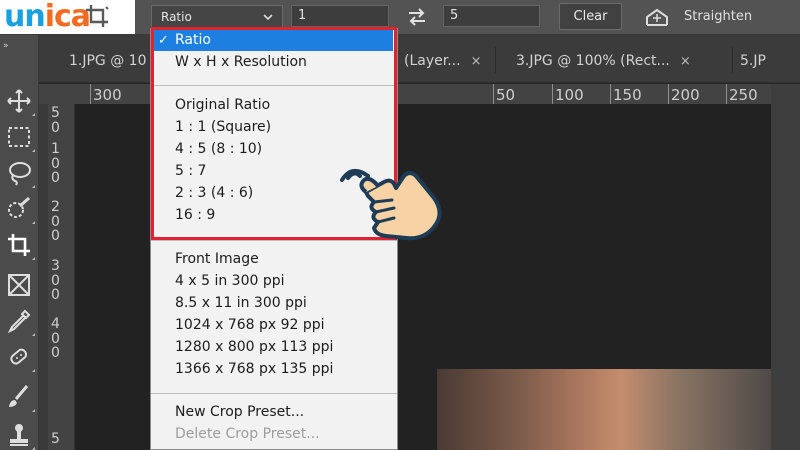  What do you see at coordinates (785, 267) in the screenshot?
I see `right-panel-edge` at bounding box center [785, 267].